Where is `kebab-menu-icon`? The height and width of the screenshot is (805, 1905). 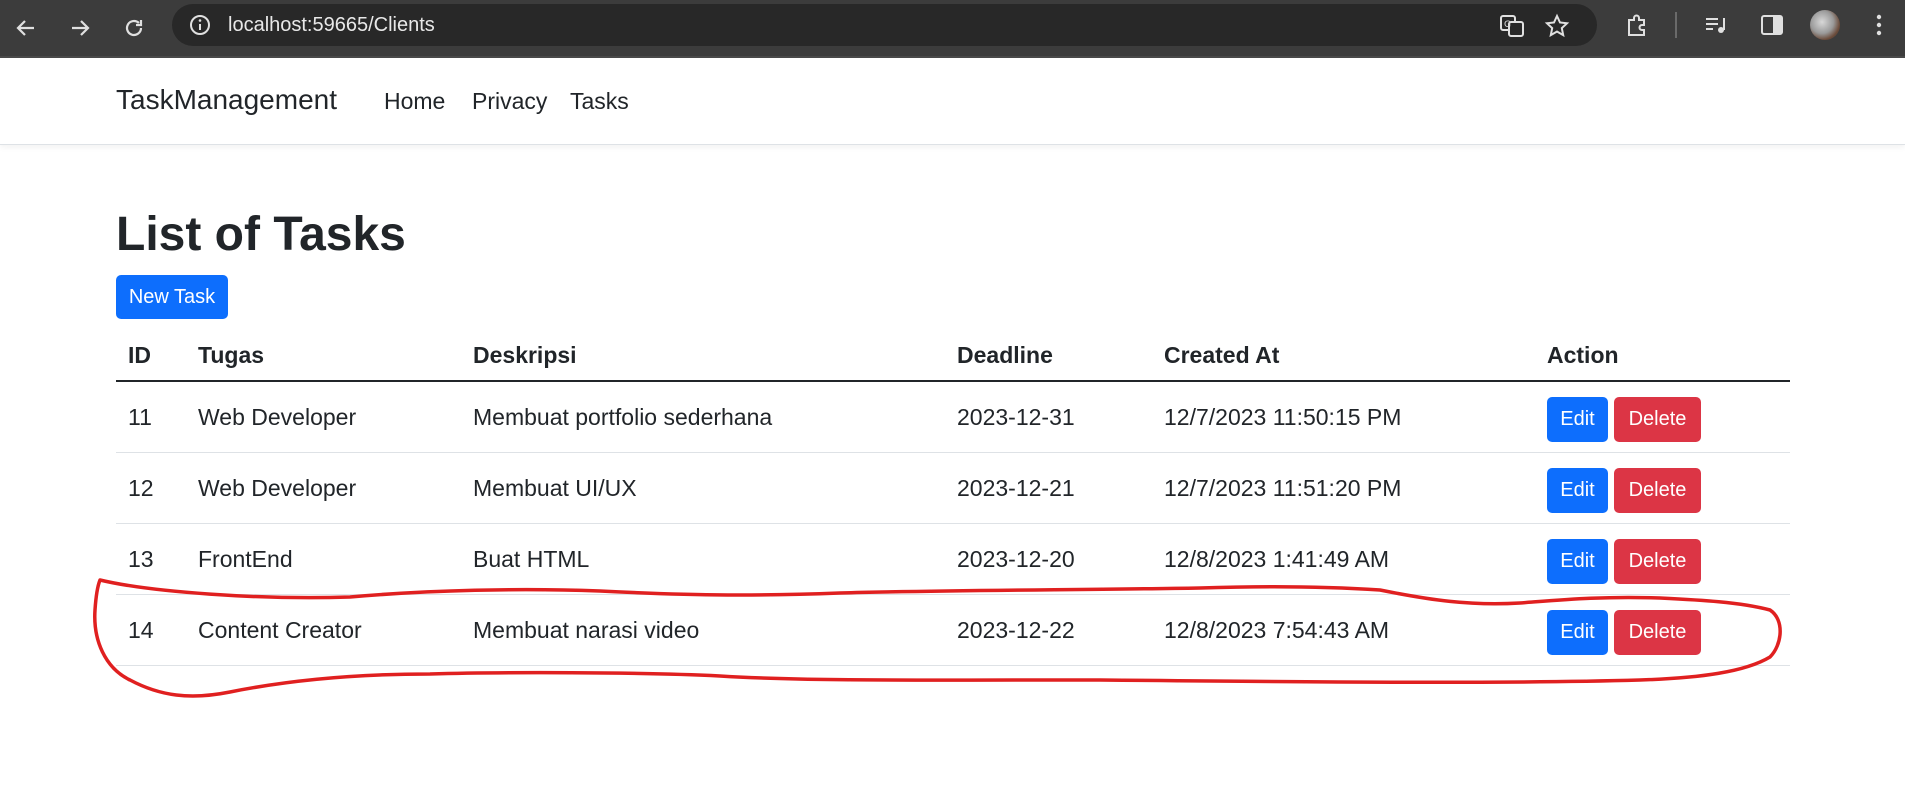 kebab-menu-icon is located at coordinates (1879, 25).